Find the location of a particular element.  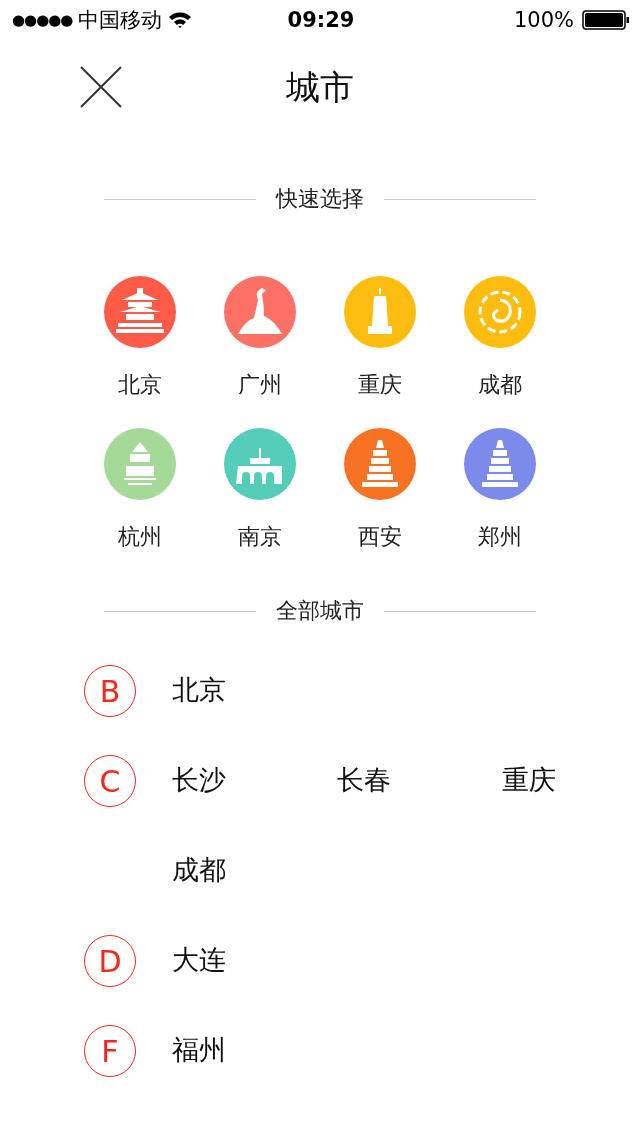

section-heading: 快速选择 is located at coordinates (320, 199).